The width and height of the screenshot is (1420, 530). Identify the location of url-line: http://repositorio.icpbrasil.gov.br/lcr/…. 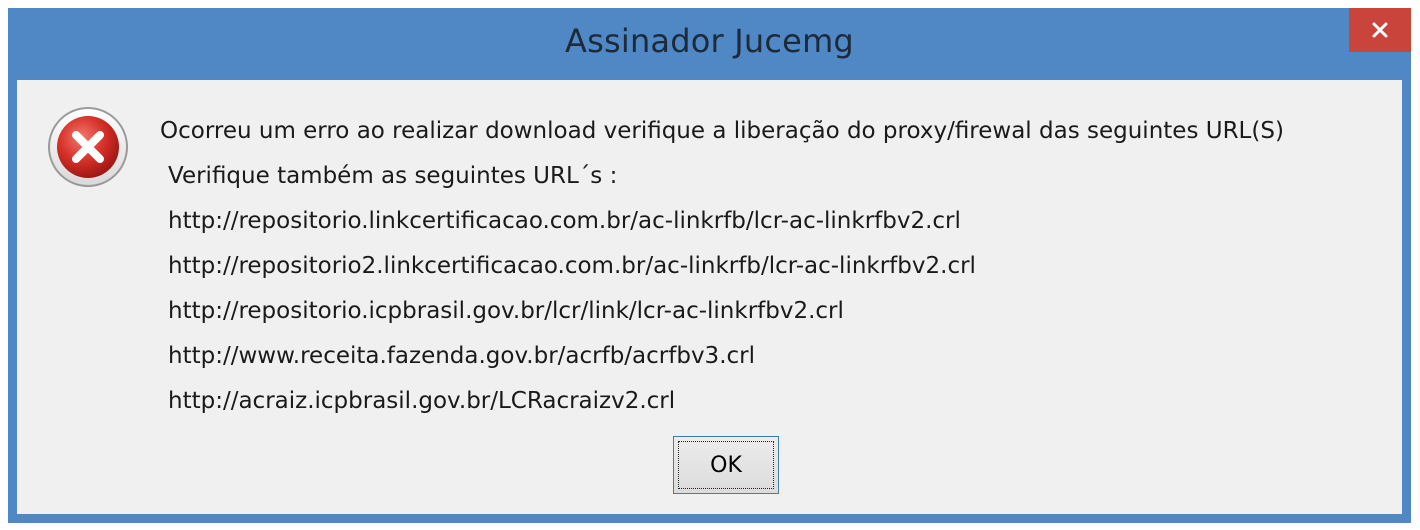
(506, 311).